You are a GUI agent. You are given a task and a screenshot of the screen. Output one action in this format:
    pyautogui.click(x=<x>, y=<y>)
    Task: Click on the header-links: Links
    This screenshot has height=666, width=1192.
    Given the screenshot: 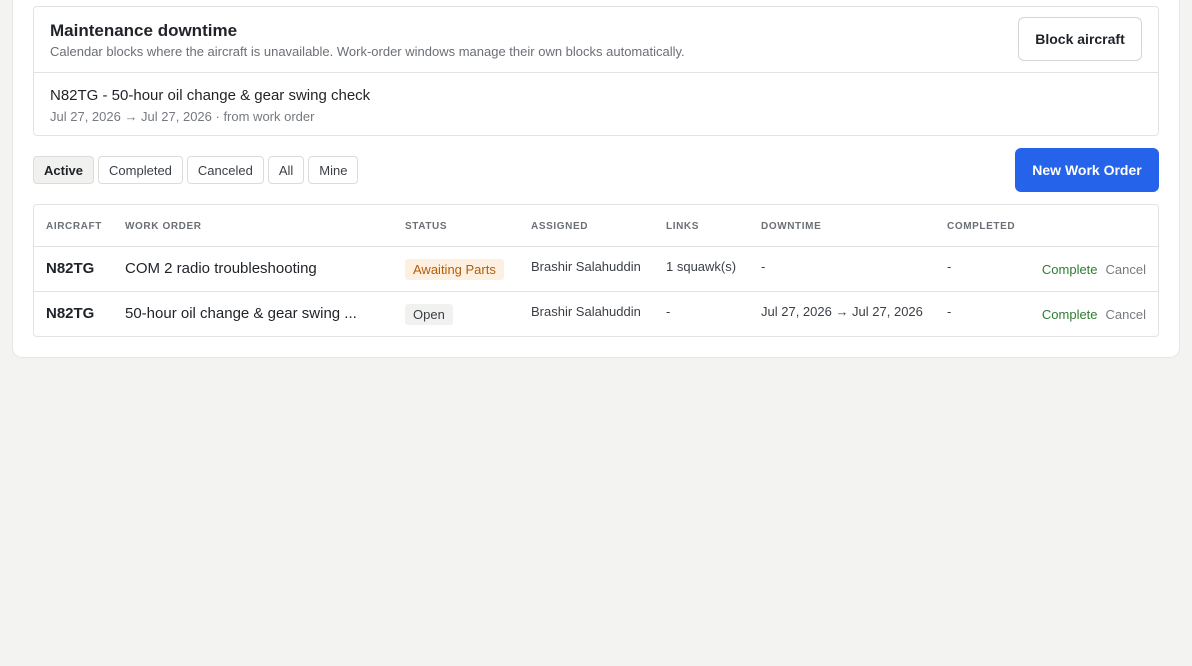 What is the action you would take?
    pyautogui.click(x=682, y=226)
    